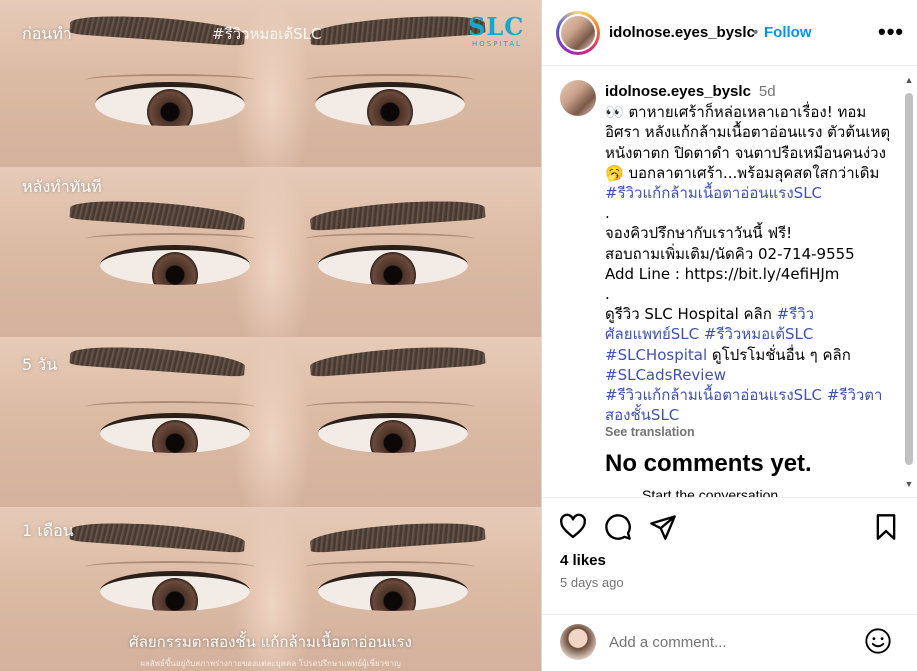  What do you see at coordinates (650, 432) in the screenshot?
I see `see-translation-button: See translation` at bounding box center [650, 432].